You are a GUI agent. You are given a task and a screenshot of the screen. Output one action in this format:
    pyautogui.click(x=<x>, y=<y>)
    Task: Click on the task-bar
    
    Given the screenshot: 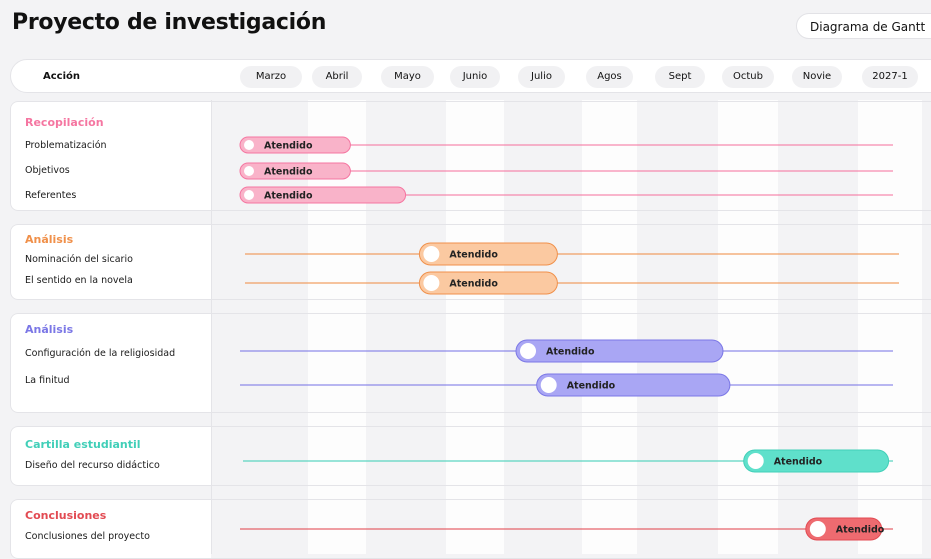 What is the action you would take?
    pyautogui.click(x=633, y=385)
    